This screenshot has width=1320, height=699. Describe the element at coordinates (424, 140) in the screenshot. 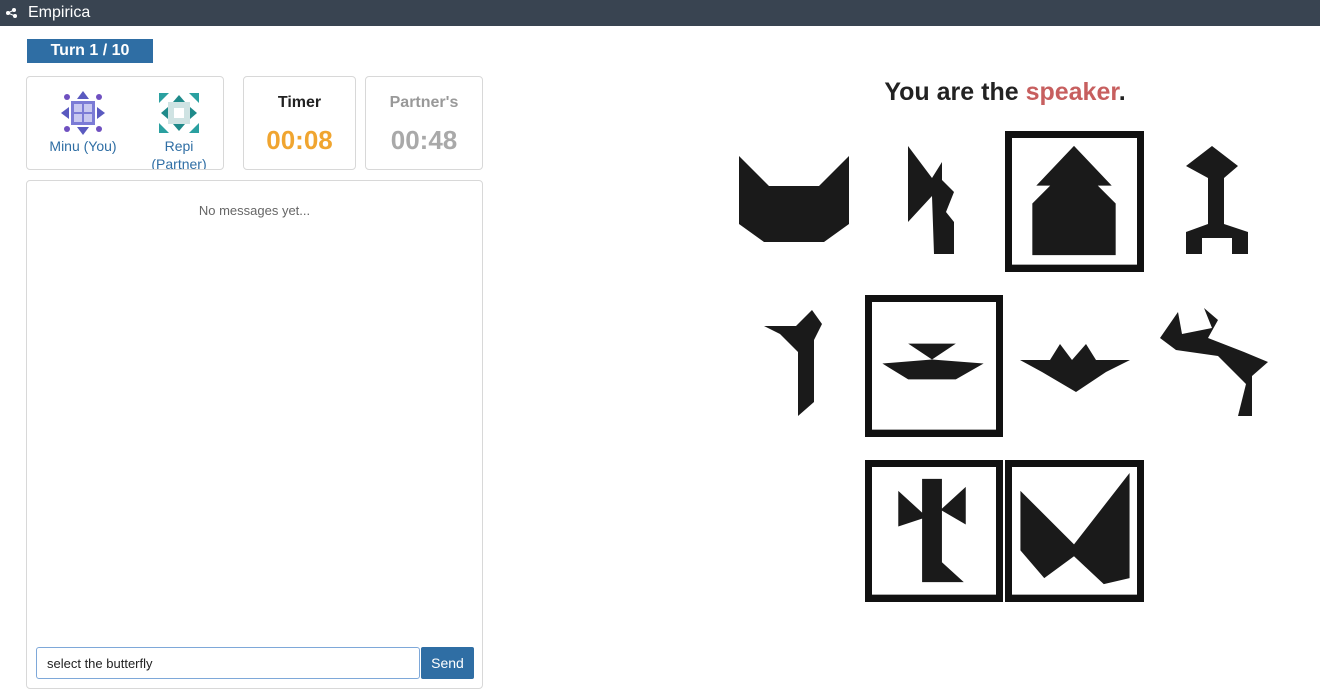

I see `partner-timer-value: 00:48` at that location.